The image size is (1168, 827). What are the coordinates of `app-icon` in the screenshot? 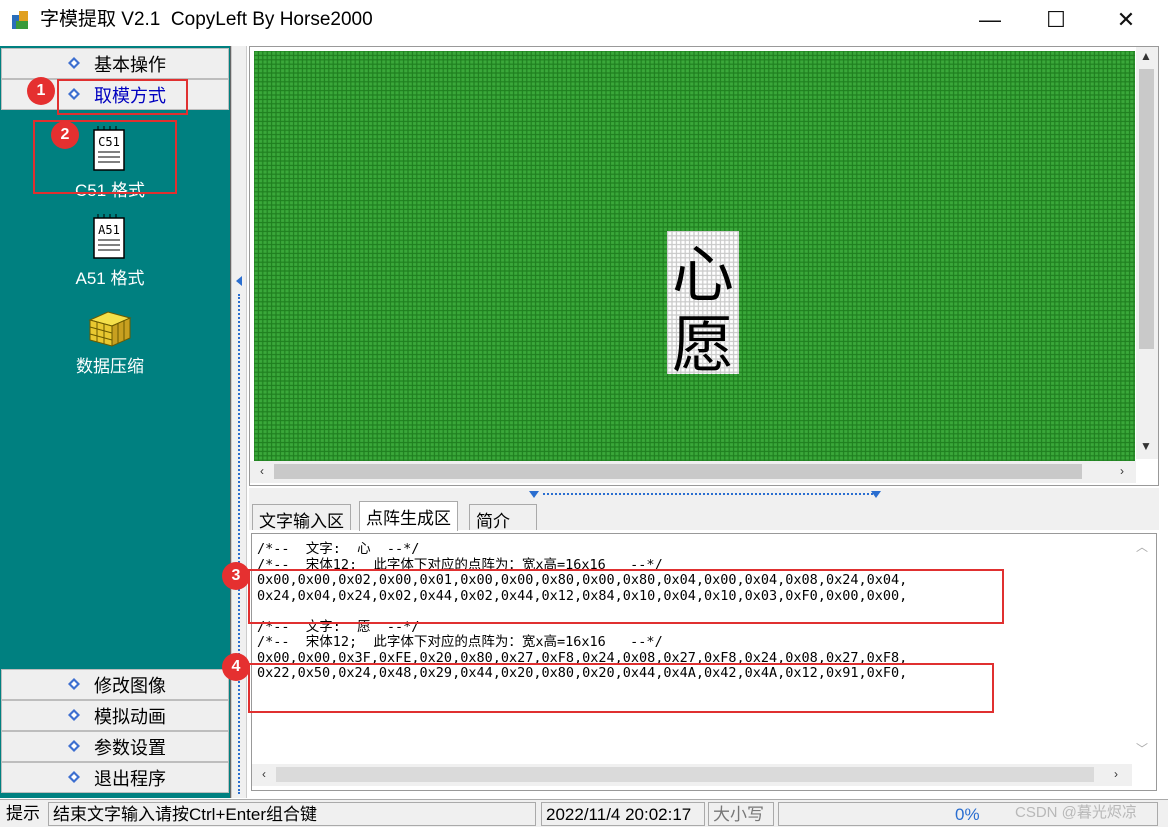 It's located at (20, 20).